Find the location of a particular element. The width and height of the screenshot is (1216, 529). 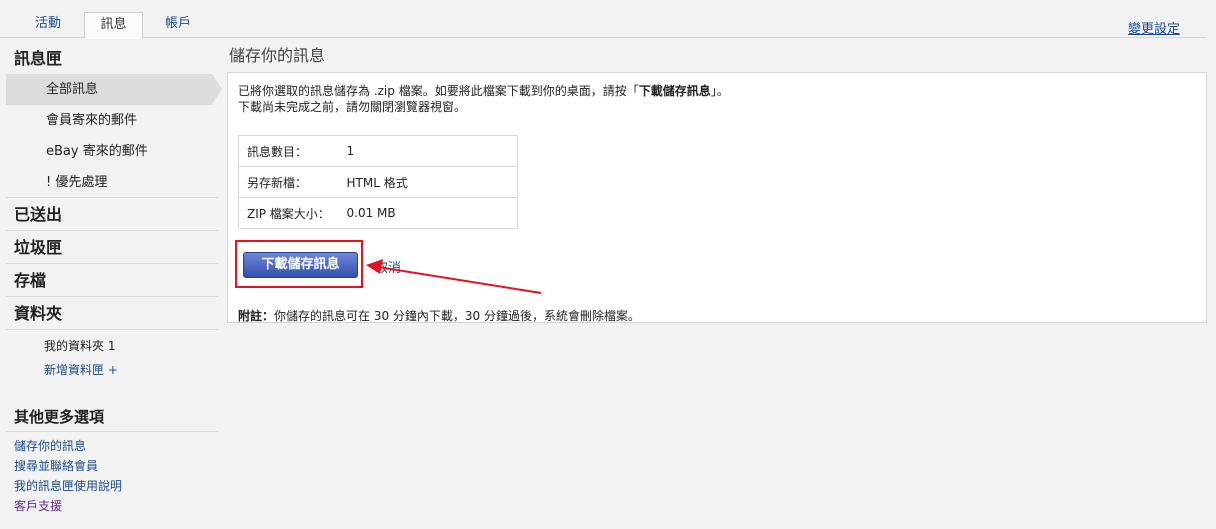

save-as-label: 另存新檔： is located at coordinates (292, 182).